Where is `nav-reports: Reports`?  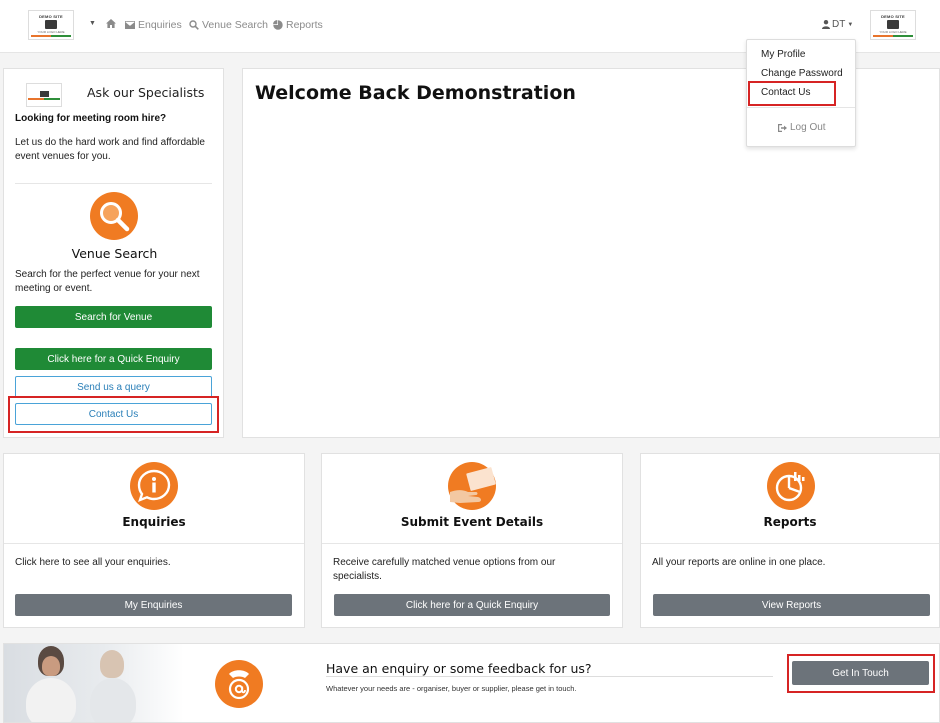 nav-reports: Reports is located at coordinates (298, 25).